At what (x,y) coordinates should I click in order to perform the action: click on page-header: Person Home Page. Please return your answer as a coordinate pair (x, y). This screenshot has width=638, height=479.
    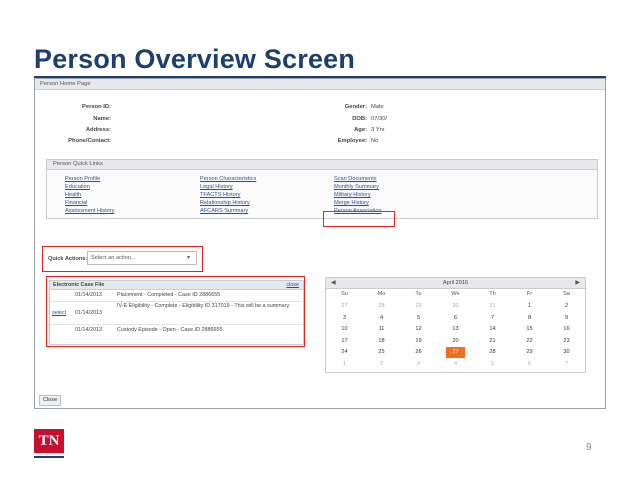
    Looking at the image, I should click on (320, 84).